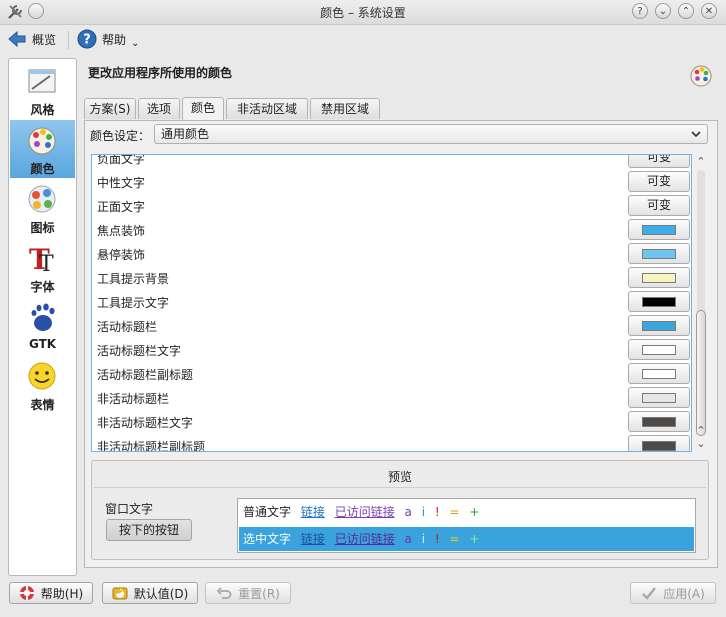  I want to click on sidebar-item-gtk: GTK, so click(42, 326).